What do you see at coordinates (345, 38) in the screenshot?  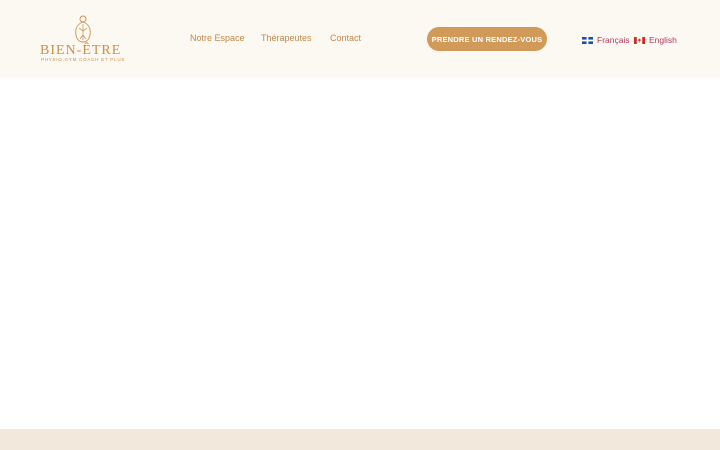 I see `nav-link-contact: Contact` at bounding box center [345, 38].